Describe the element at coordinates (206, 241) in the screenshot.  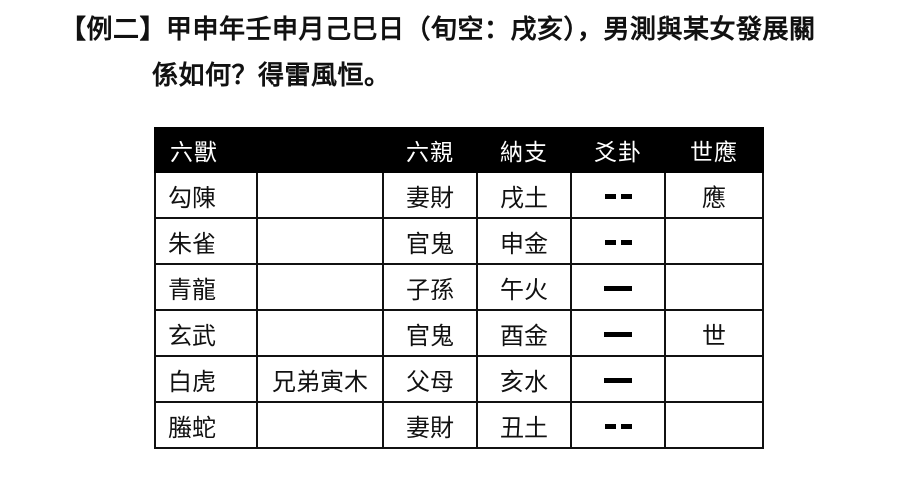
I see `cell-six-beast: 朱雀` at that location.